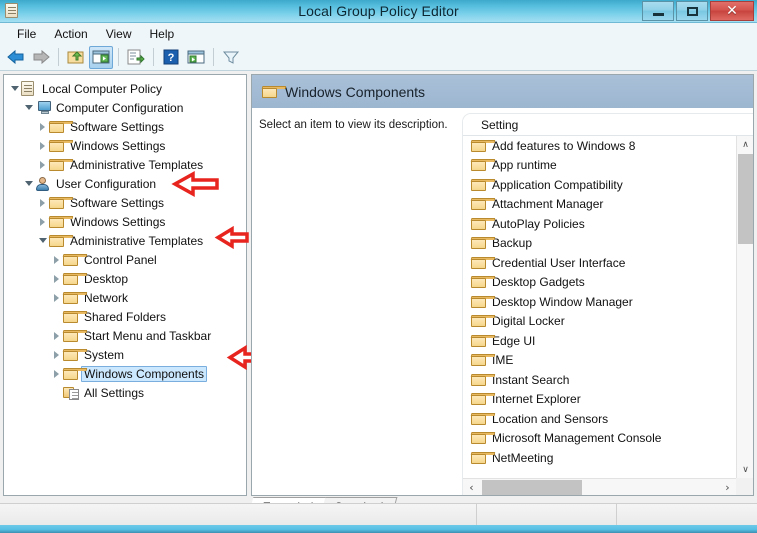  What do you see at coordinates (101, 57) in the screenshot?
I see `show-hide-console-tree-button` at bounding box center [101, 57].